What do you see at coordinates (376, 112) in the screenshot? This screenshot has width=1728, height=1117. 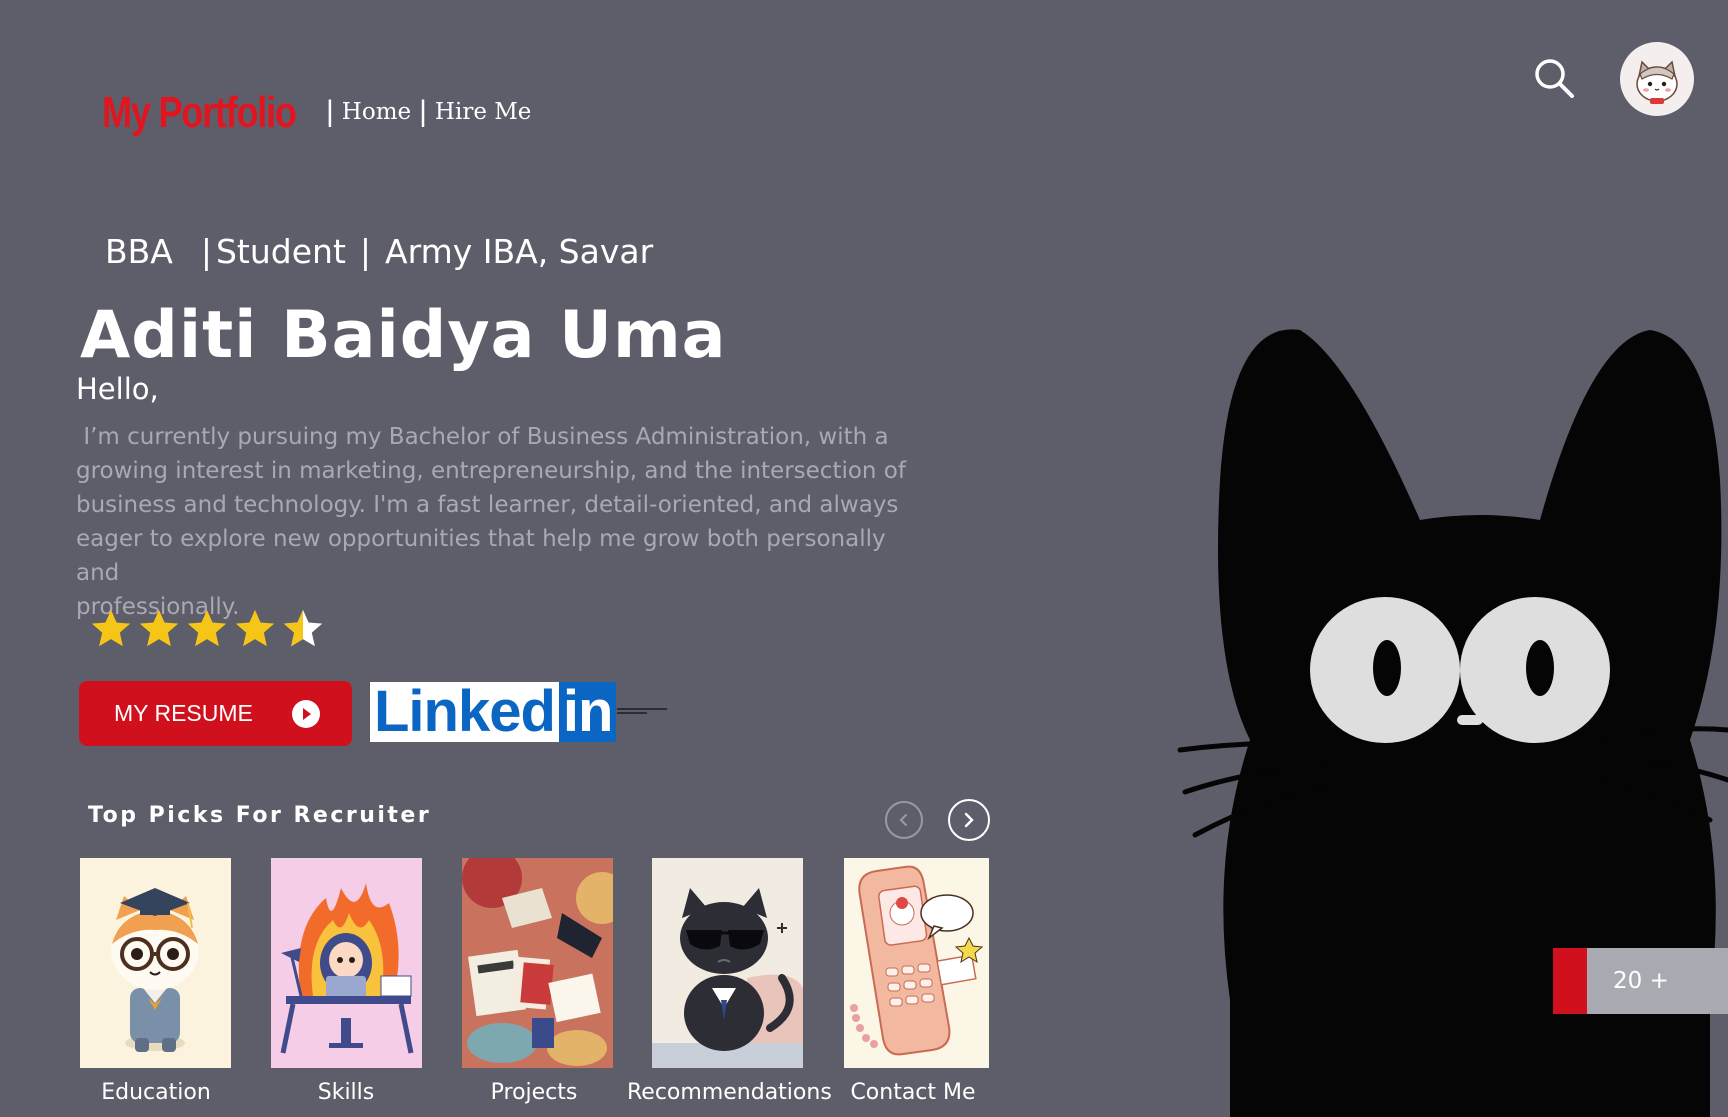 I see `nav-home-link: Home` at bounding box center [376, 112].